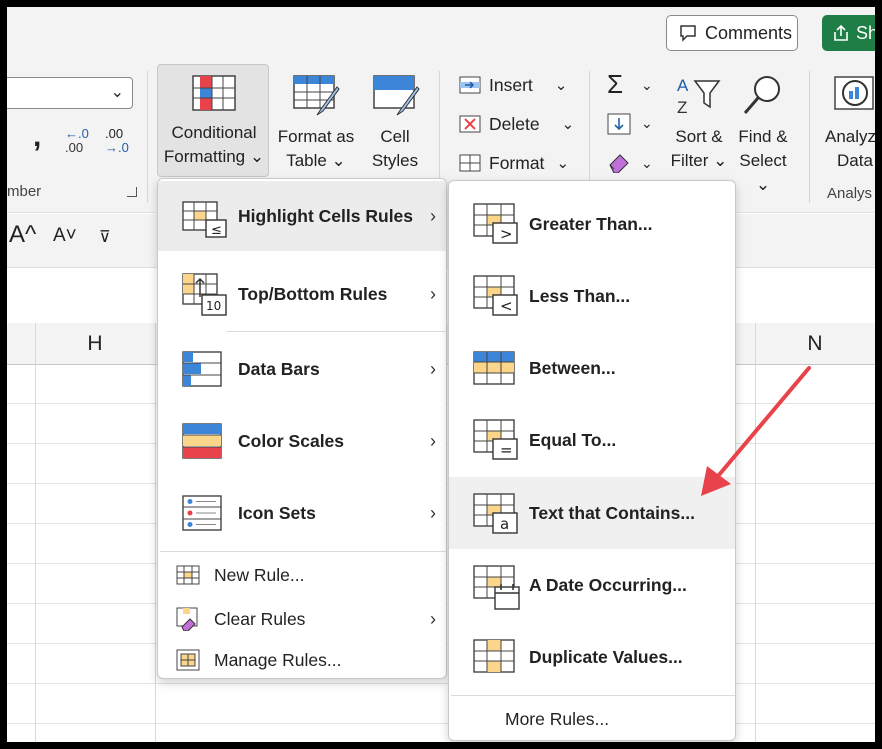 The width and height of the screenshot is (882, 749). What do you see at coordinates (22, 235) in the screenshot?
I see `increase-font-button: A^` at bounding box center [22, 235].